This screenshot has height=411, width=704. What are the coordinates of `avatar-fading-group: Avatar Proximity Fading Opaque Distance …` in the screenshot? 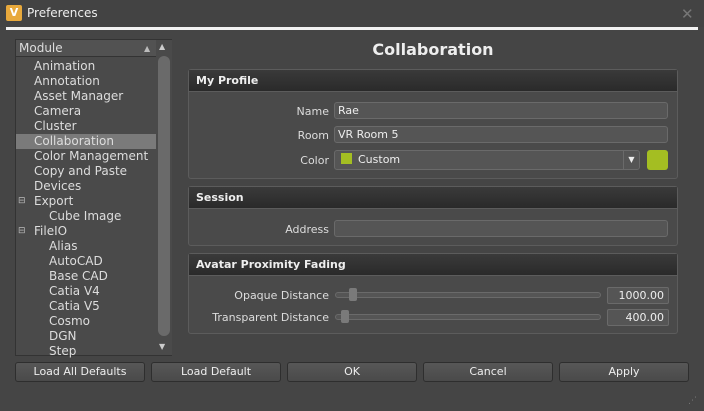 It's located at (433, 293).